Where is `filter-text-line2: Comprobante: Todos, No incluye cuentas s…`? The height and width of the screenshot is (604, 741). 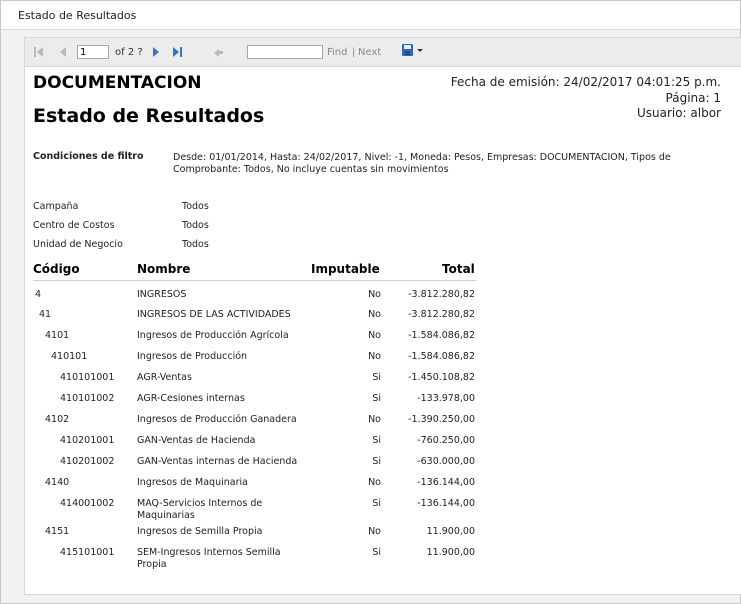
filter-text-line2: Comprobante: Todos, No incluye cuentas s… is located at coordinates (311, 169).